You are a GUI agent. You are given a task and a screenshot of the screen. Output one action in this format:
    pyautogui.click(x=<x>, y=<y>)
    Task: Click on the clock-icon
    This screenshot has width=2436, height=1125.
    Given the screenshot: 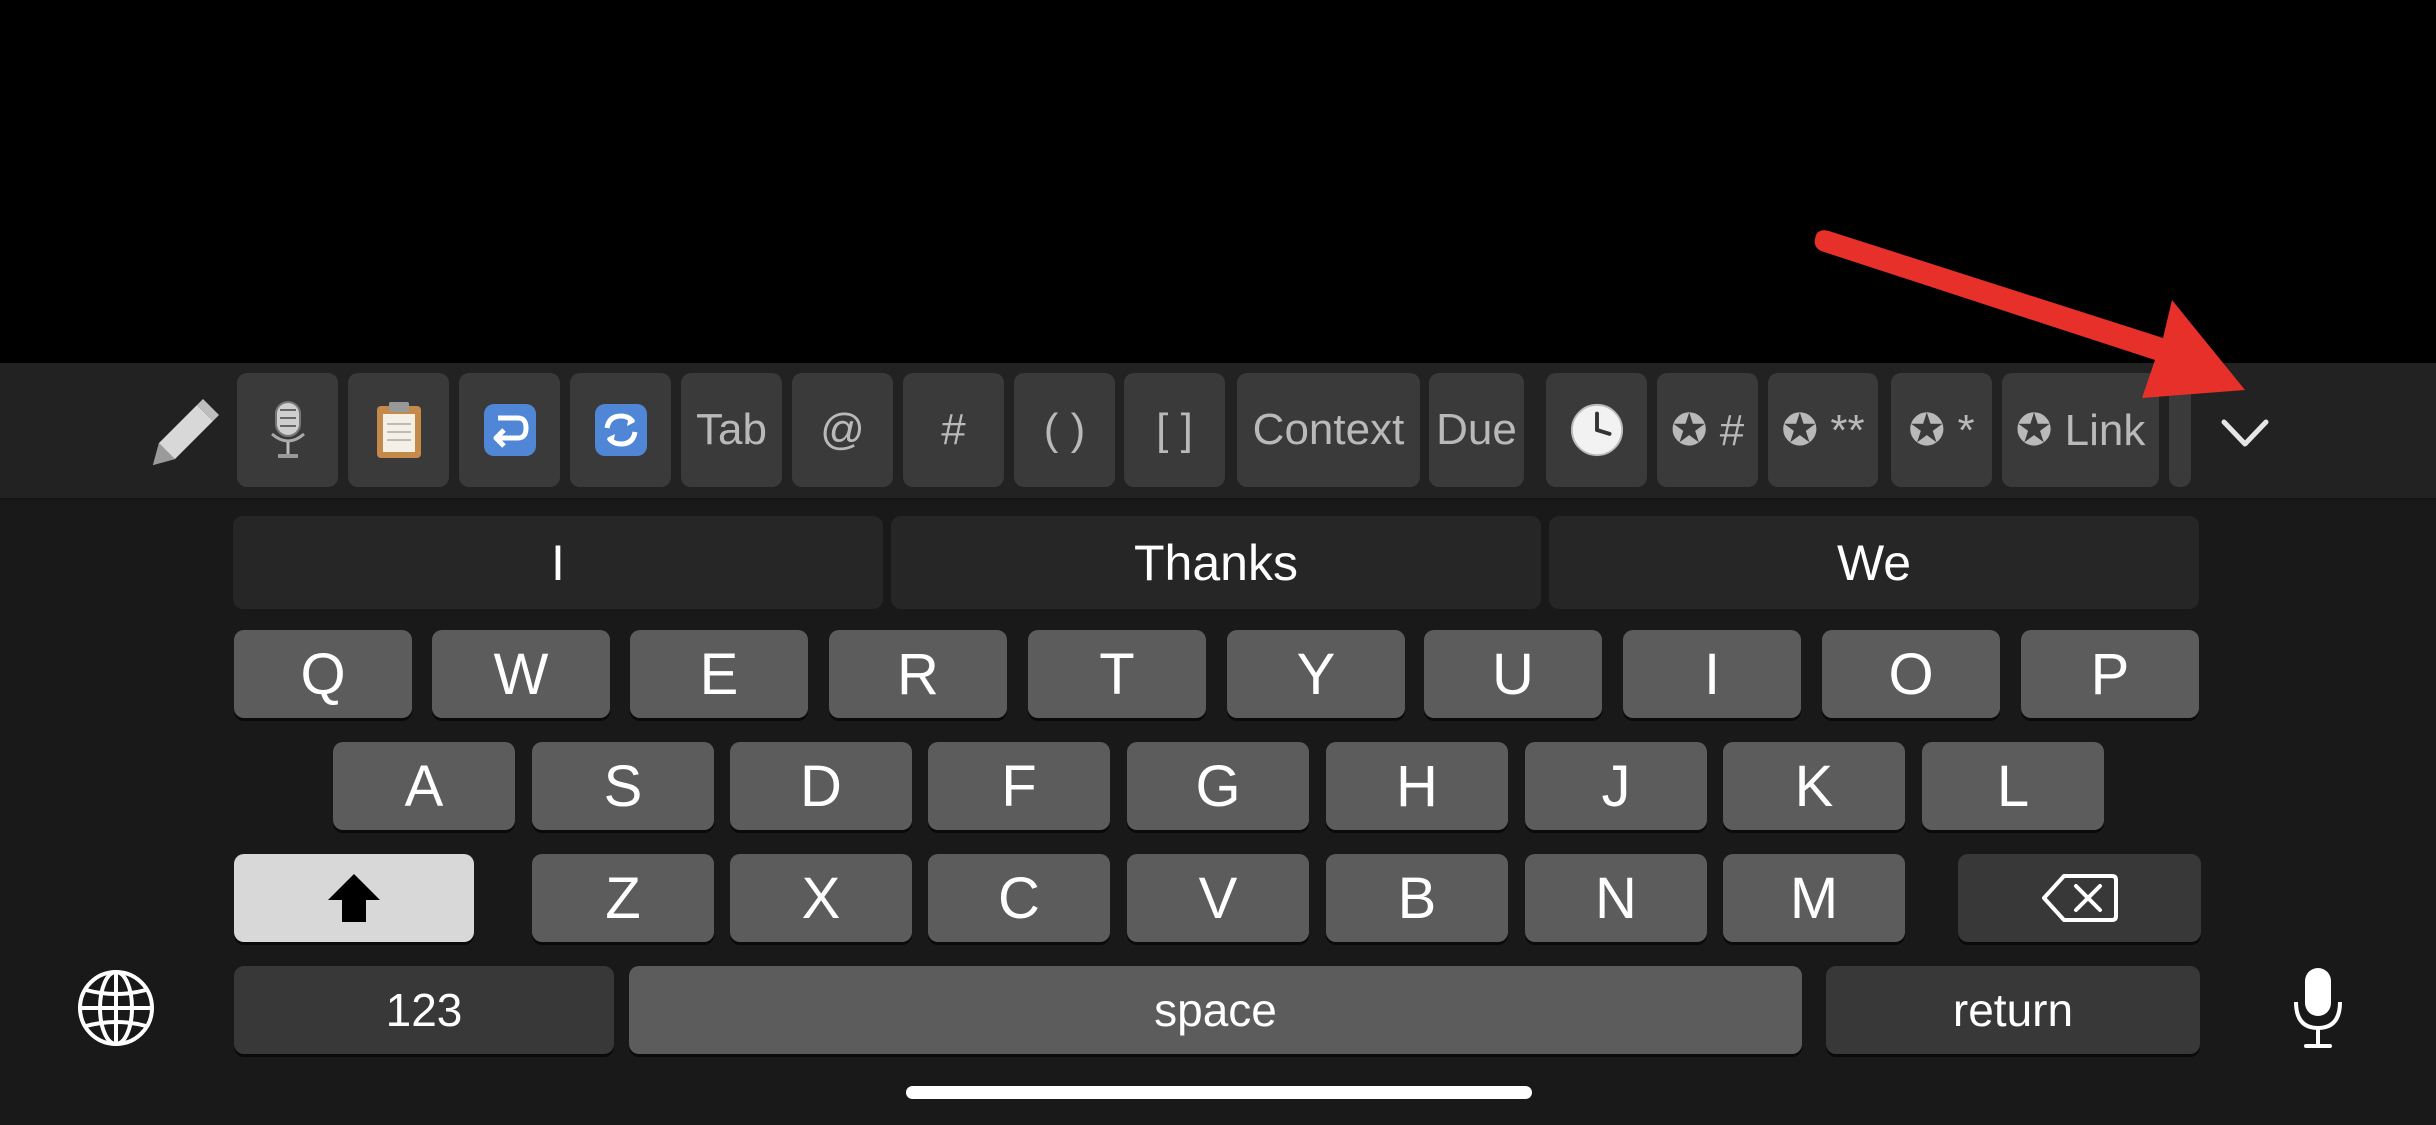 What is the action you would take?
    pyautogui.click(x=1597, y=430)
    